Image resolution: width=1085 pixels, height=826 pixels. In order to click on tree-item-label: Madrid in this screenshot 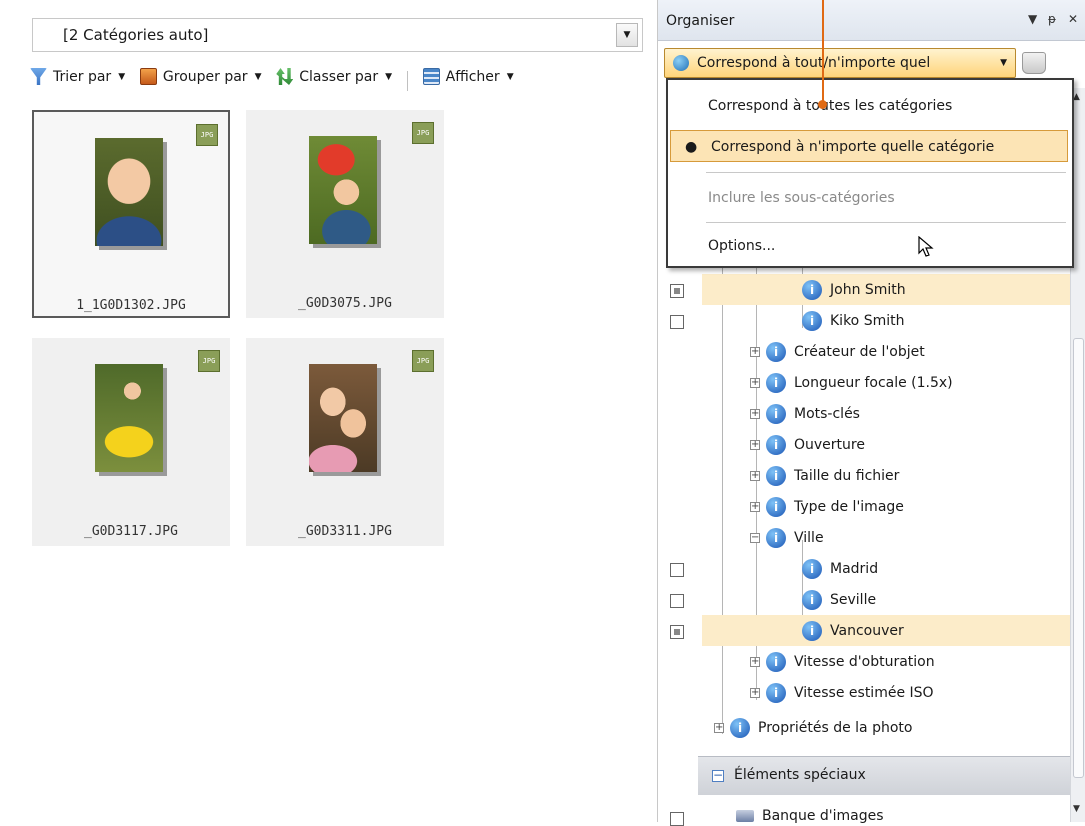, I will do `click(854, 568)`.